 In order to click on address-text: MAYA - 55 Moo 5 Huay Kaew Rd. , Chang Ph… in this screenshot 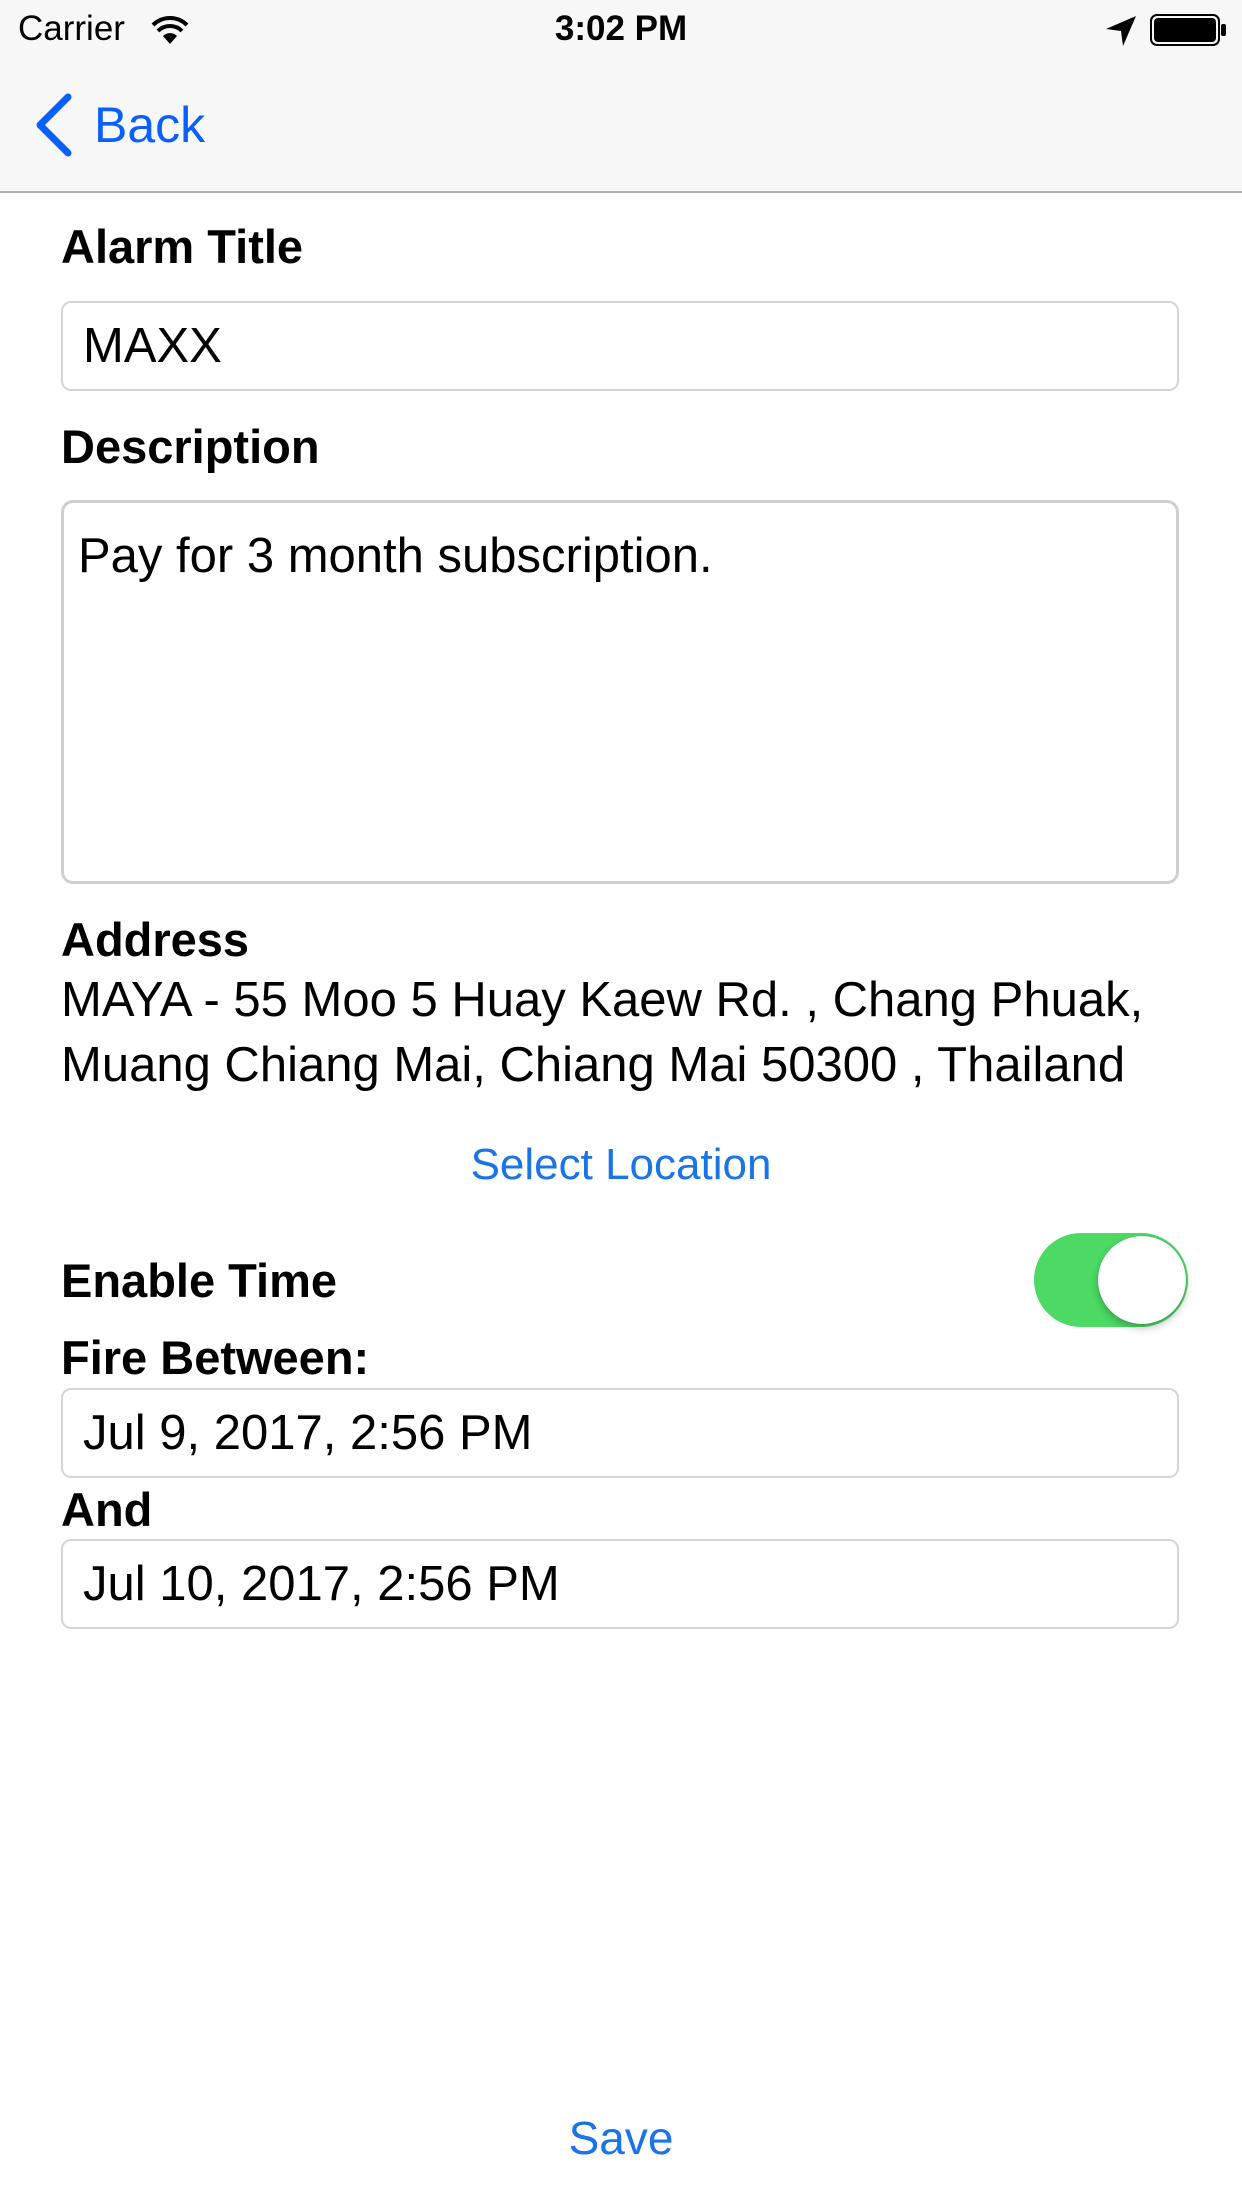, I will do `click(636, 1033)`.